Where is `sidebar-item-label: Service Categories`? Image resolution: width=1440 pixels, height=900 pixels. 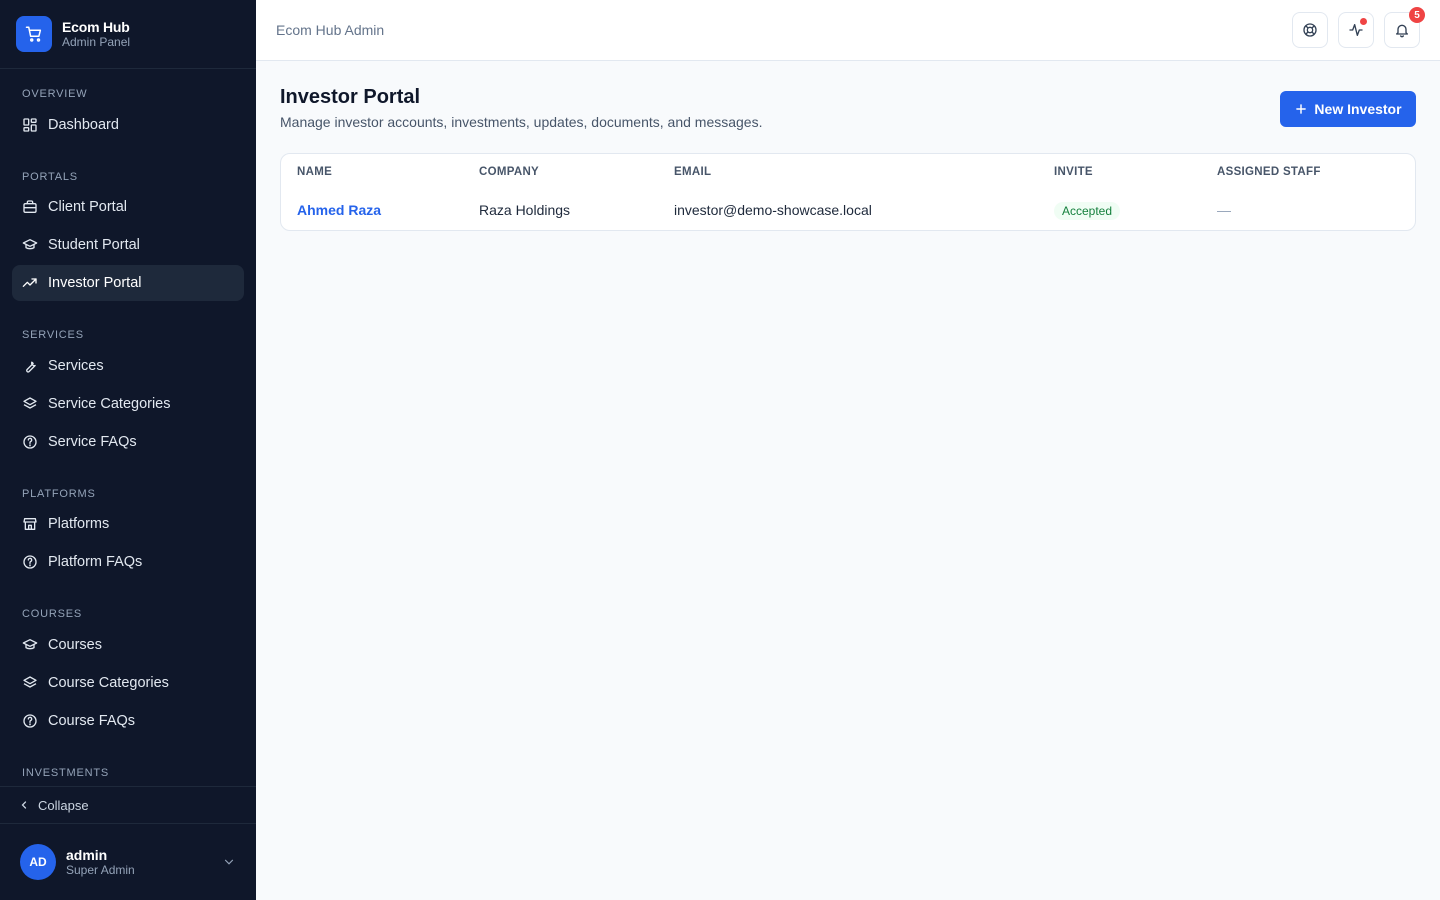
sidebar-item-label: Service Categories is located at coordinates (109, 404).